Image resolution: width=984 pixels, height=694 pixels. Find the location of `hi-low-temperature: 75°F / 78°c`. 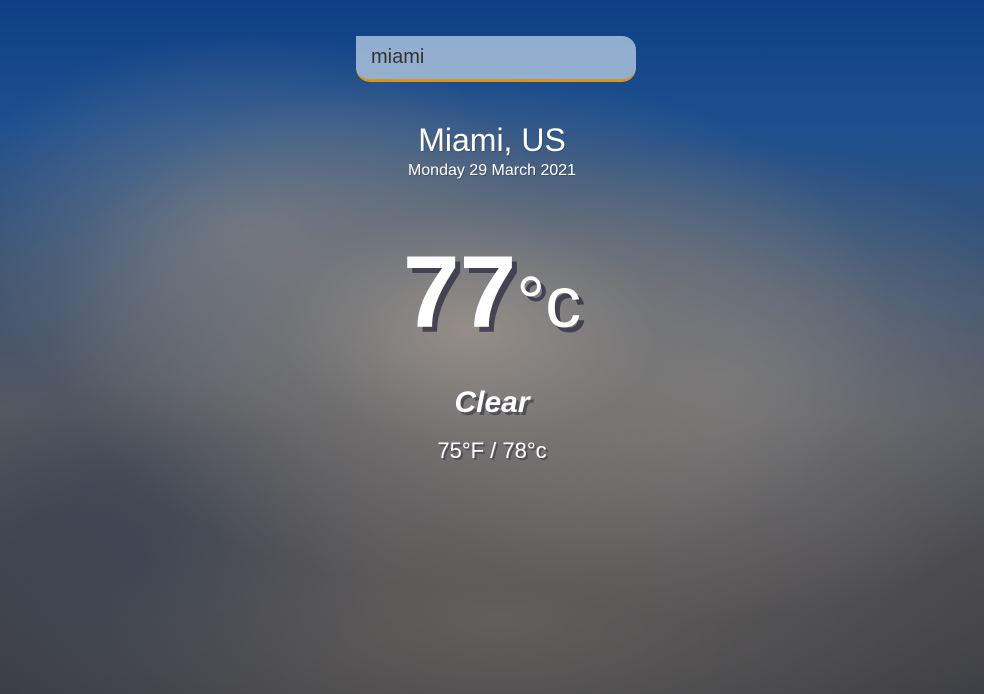

hi-low-temperature: 75°F / 78°c is located at coordinates (492, 450).